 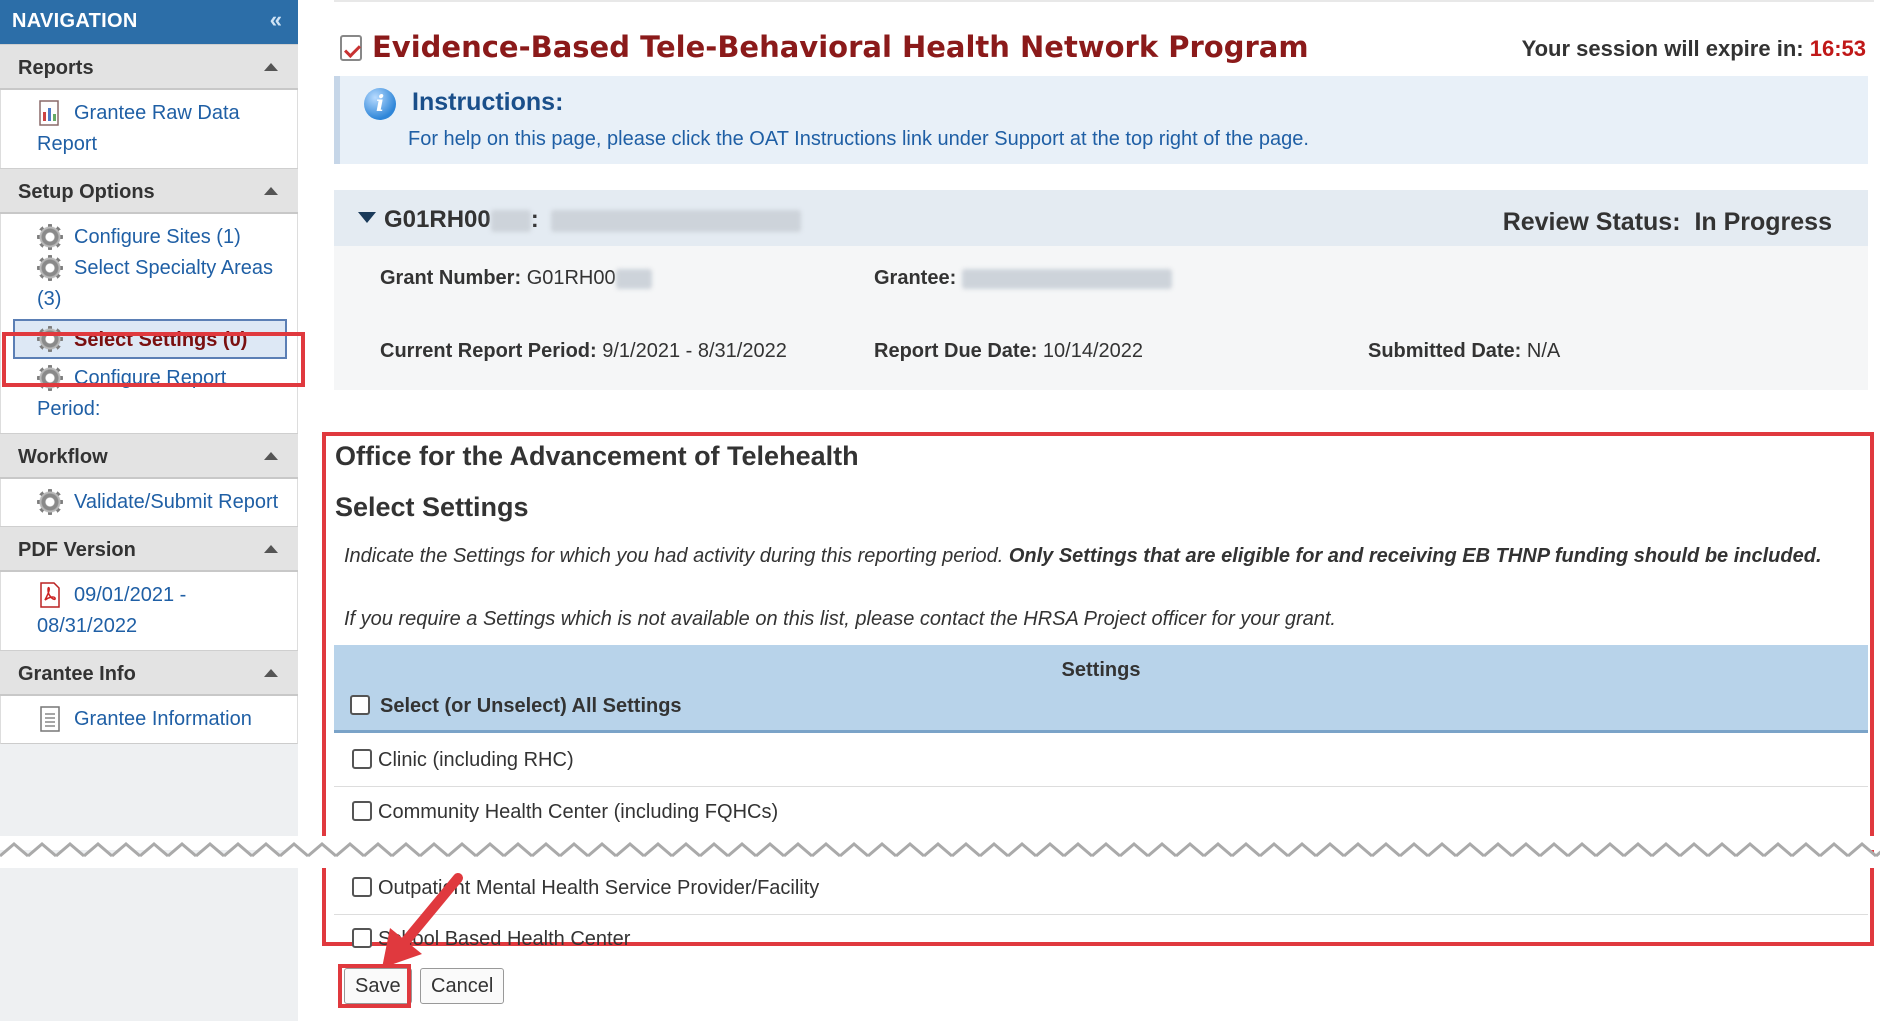 What do you see at coordinates (531, 706) in the screenshot?
I see `select-all-label: Select (or Unselect) All Settings` at bounding box center [531, 706].